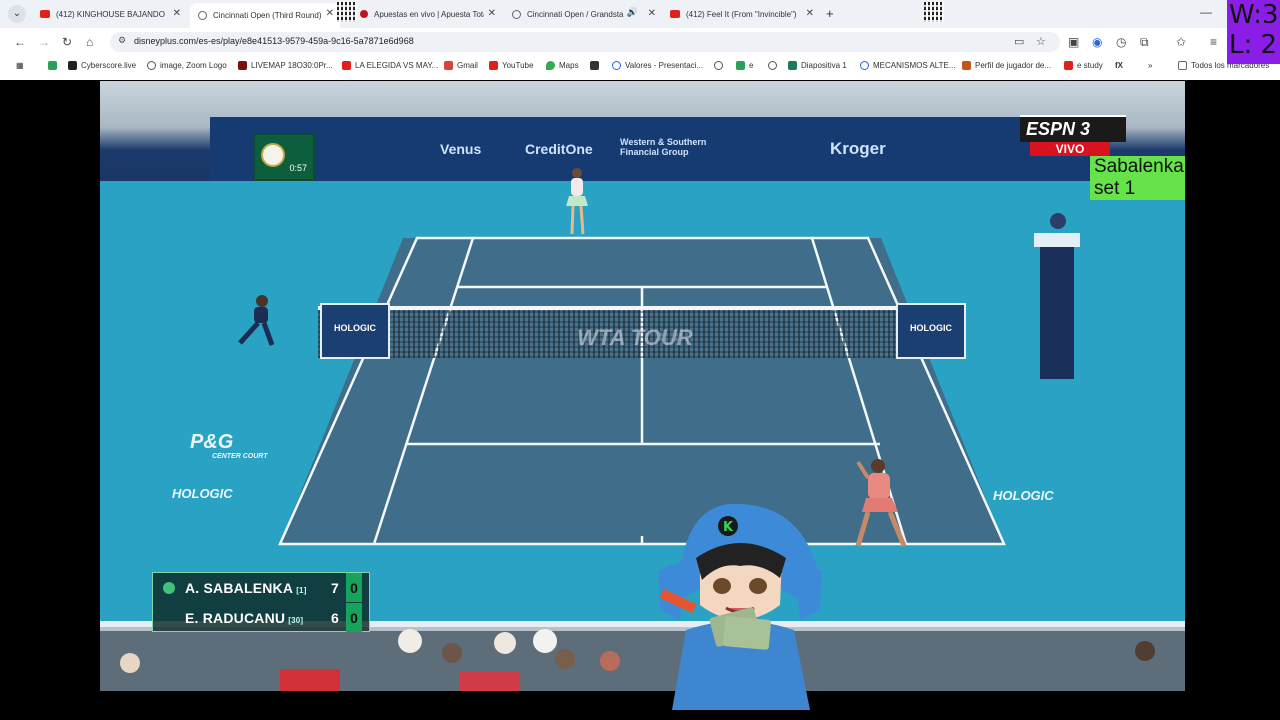  I want to click on tab-search-button: ⌄, so click(17, 14).